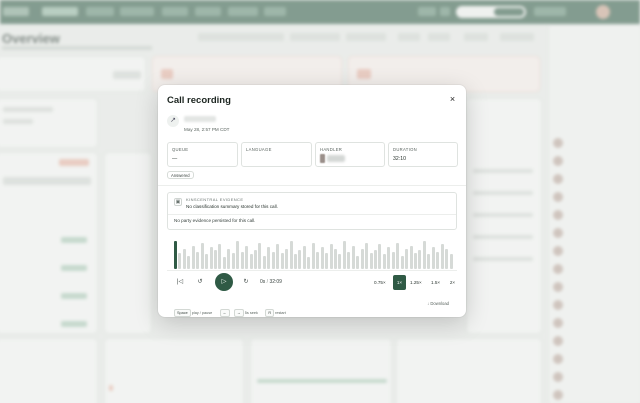  What do you see at coordinates (405, 149) in the screenshot?
I see `duration-label: DURATION` at bounding box center [405, 149].